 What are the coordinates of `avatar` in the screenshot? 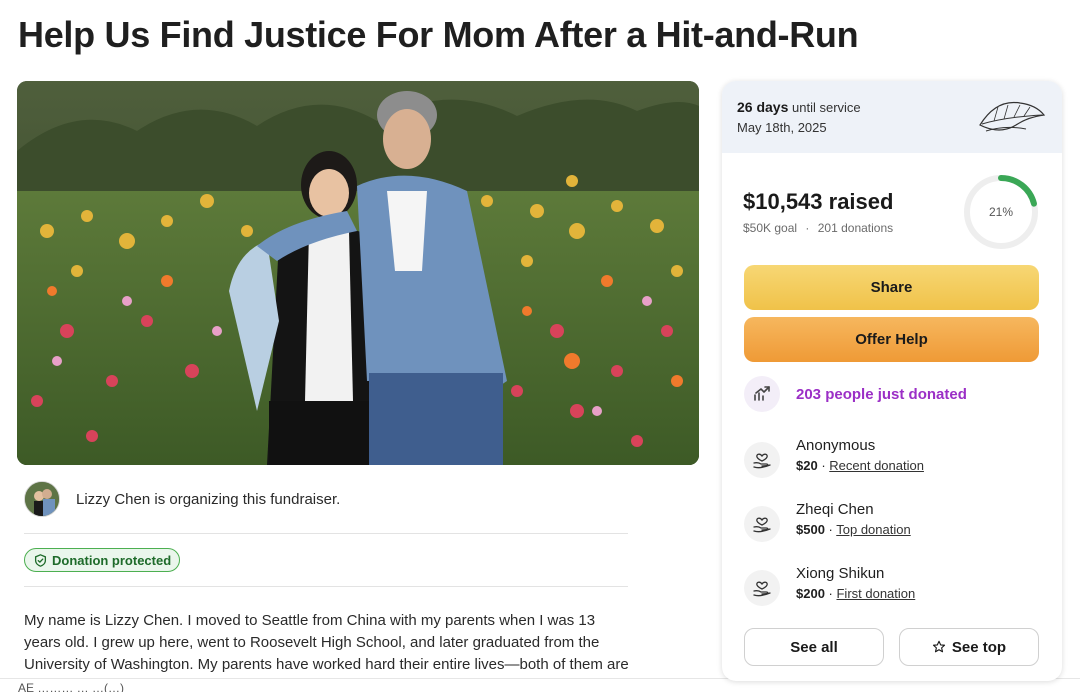 It's located at (42, 499).